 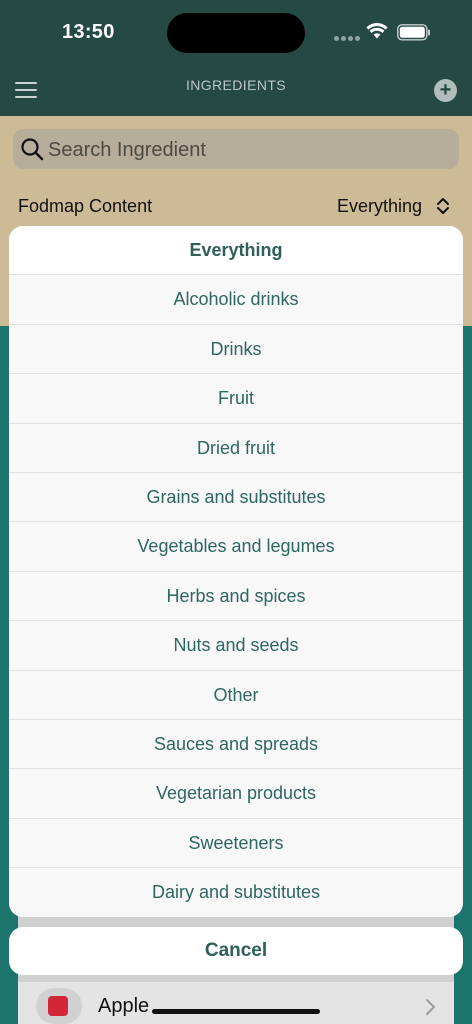 What do you see at coordinates (236, 843) in the screenshot?
I see `action-sheet-option: Sweeteners` at bounding box center [236, 843].